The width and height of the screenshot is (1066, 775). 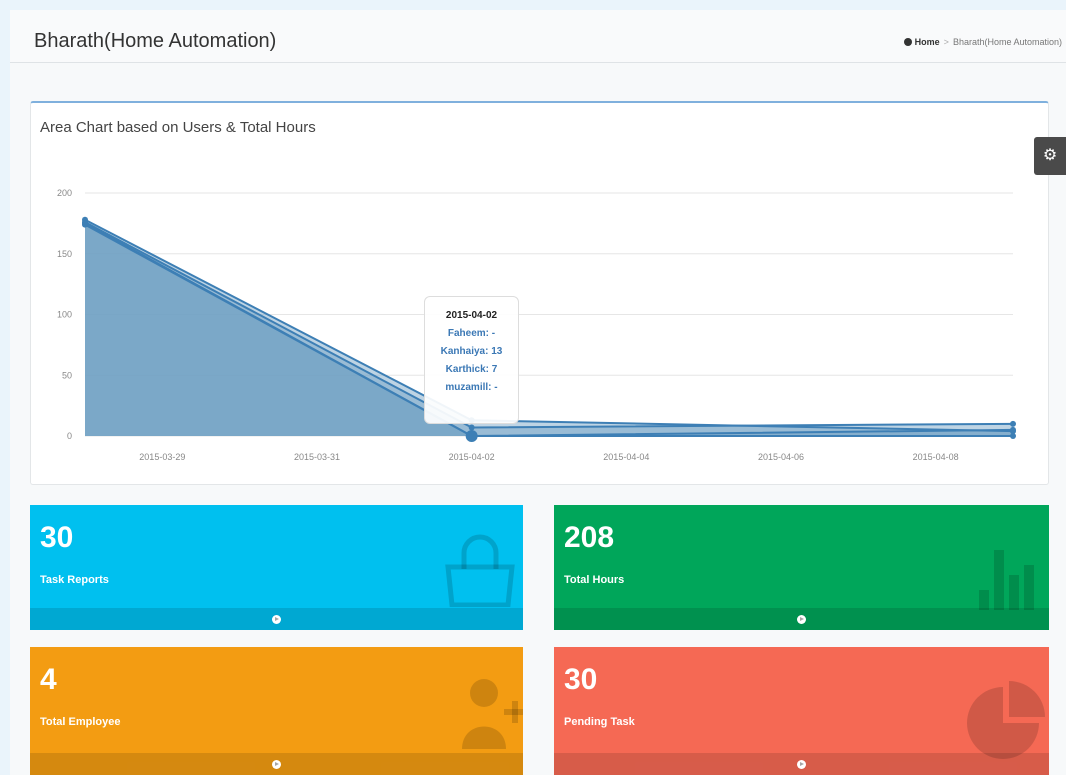 I want to click on settings-toggle-button: ⚙, so click(x=1050, y=156).